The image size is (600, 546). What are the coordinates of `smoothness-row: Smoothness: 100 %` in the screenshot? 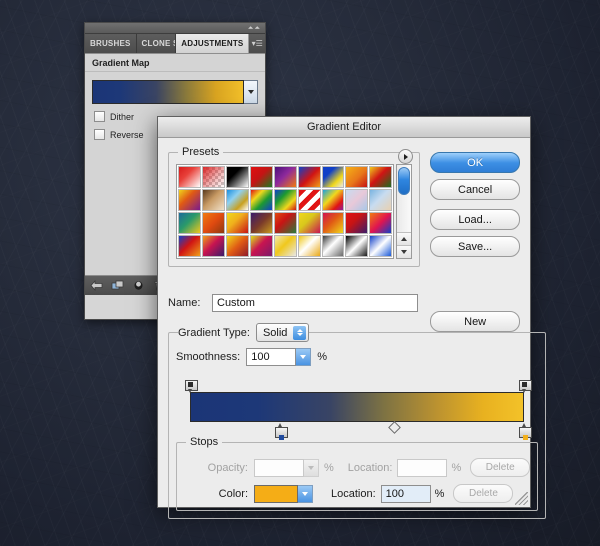 It's located at (357, 357).